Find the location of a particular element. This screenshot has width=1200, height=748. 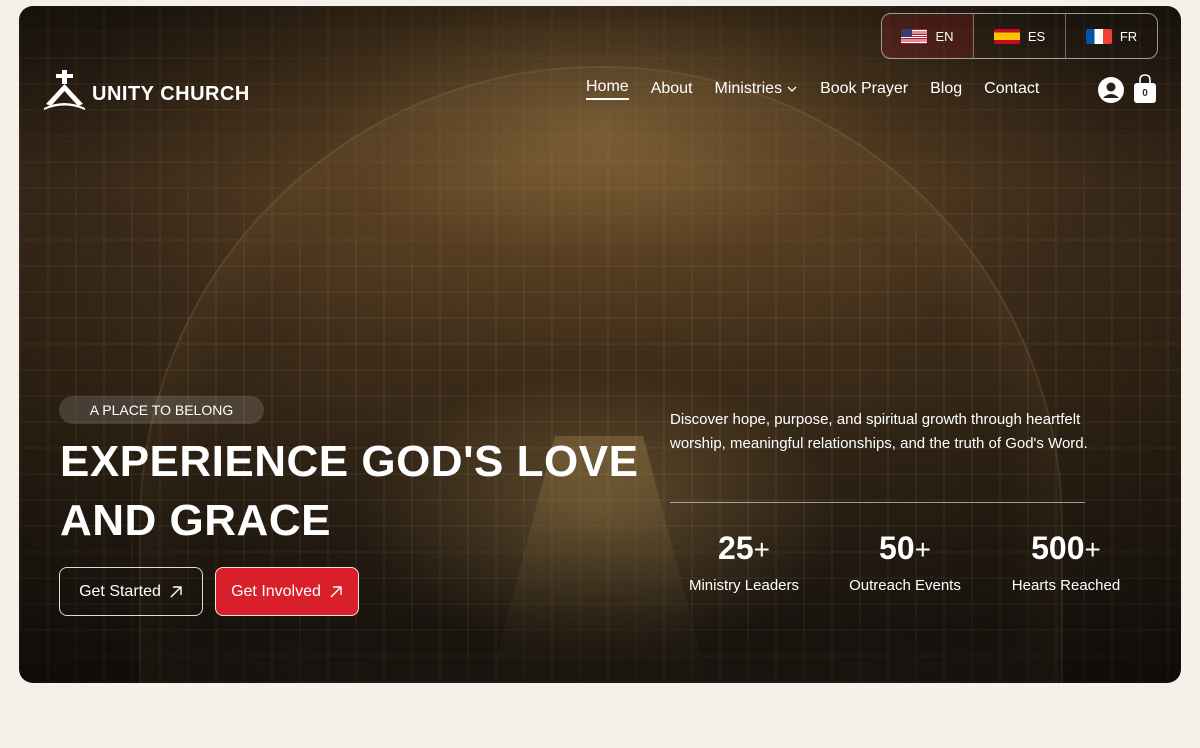

lang-label: FR is located at coordinates (1128, 36).